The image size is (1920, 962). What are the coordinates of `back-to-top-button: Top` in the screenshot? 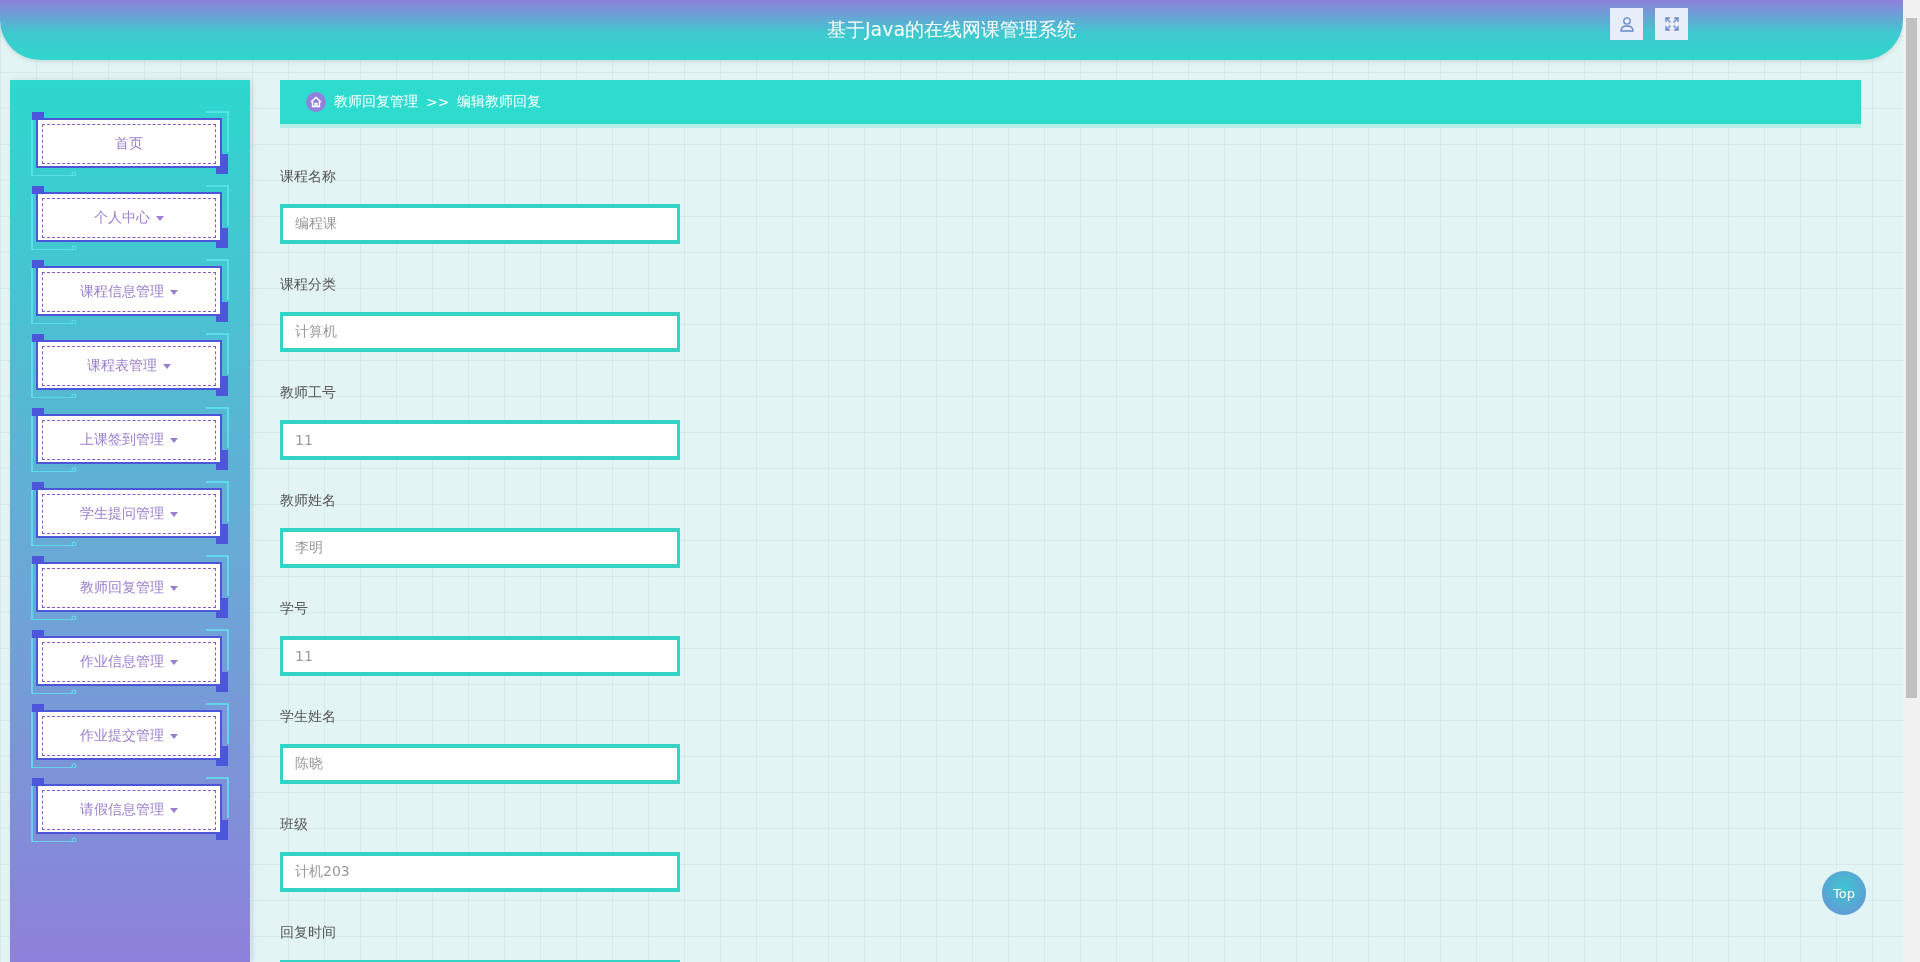 It's located at (1844, 893).